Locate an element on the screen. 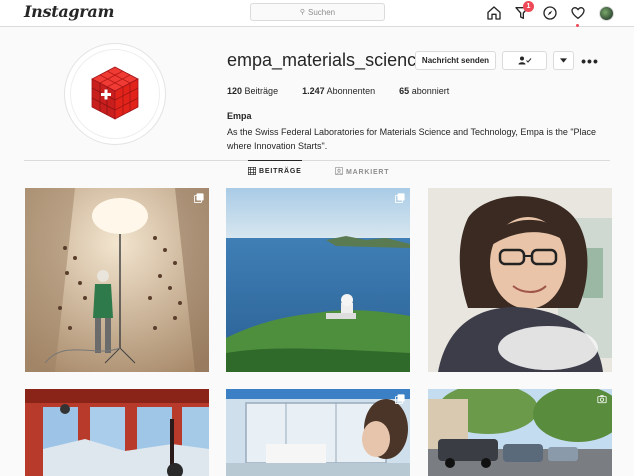  profile-avatar is located at coordinates (115, 94).